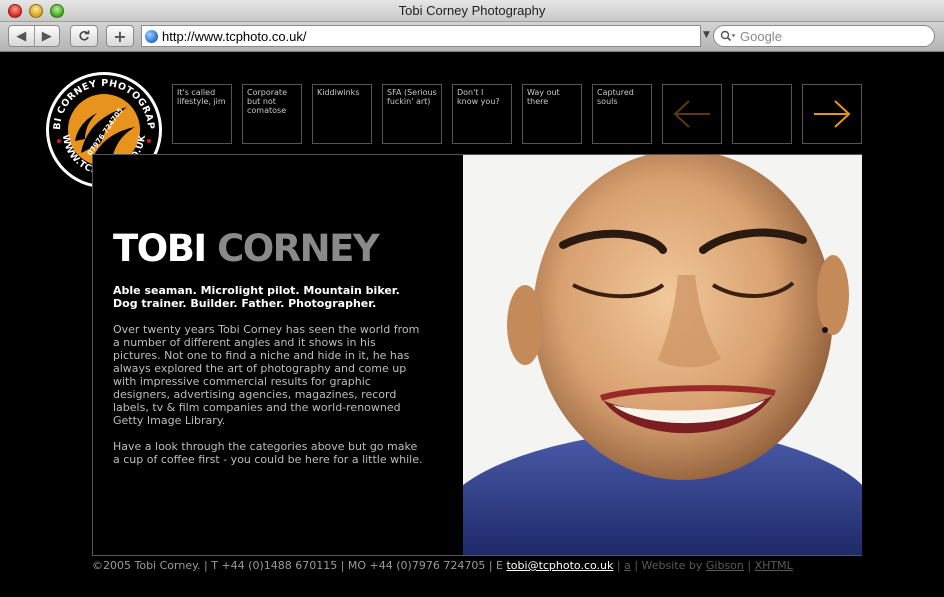 The width and height of the screenshot is (944, 597). What do you see at coordinates (559, 565) in the screenshot?
I see `email-link: tobi@tcphoto.co.uk` at bounding box center [559, 565].